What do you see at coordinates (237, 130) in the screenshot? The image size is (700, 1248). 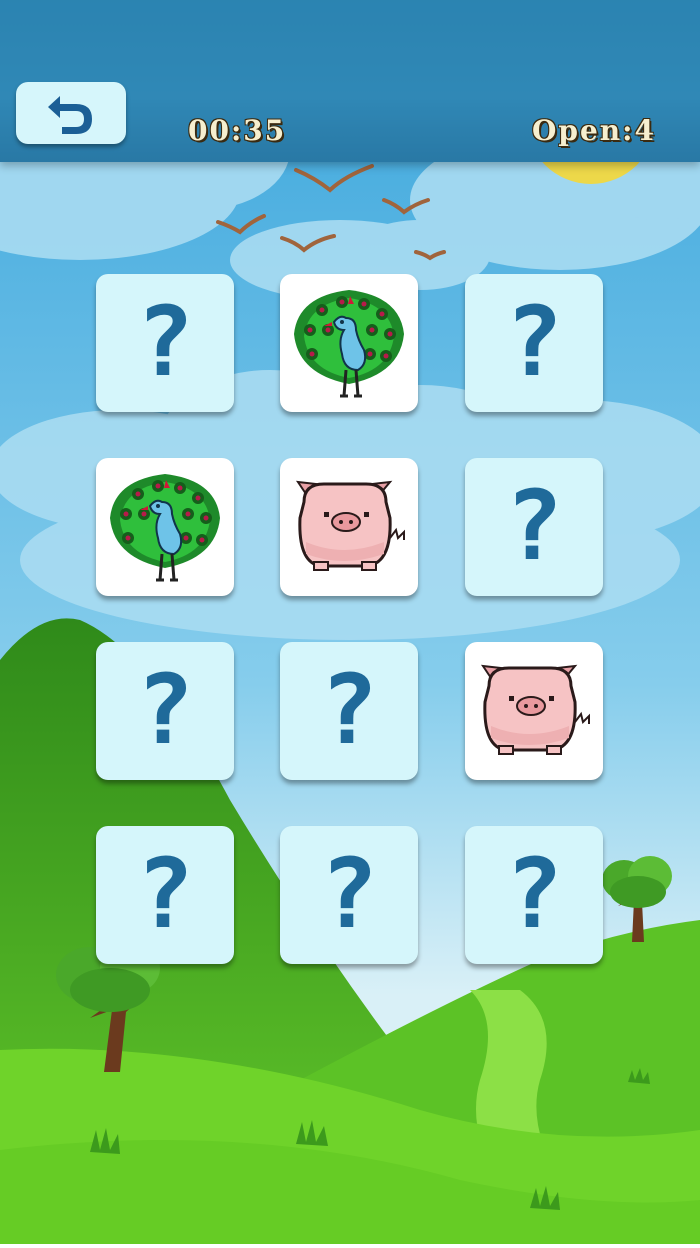 I see `timer: 00:35` at bounding box center [237, 130].